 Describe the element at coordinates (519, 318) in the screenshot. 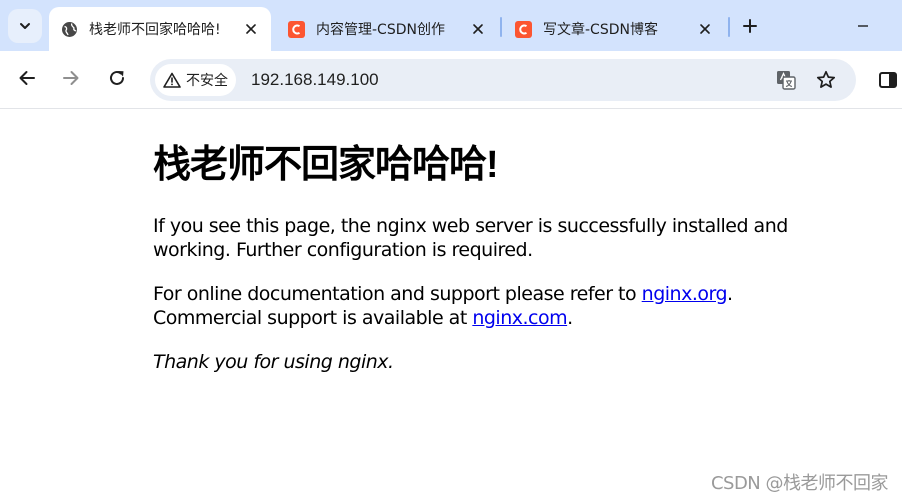

I see `nginx-com-link: nginx.com` at that location.